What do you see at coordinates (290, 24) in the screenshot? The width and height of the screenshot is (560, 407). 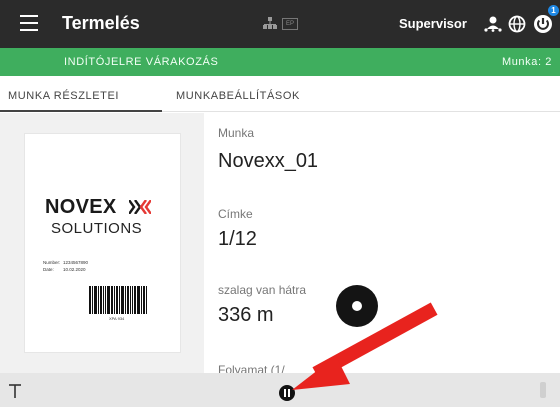 I see `ep-icon: EP` at bounding box center [290, 24].